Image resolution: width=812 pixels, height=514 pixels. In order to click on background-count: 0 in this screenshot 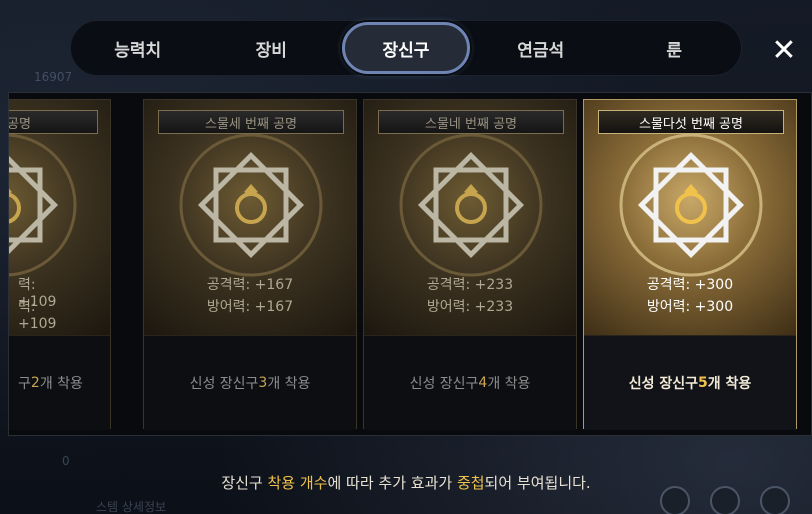, I will do `click(66, 461)`.